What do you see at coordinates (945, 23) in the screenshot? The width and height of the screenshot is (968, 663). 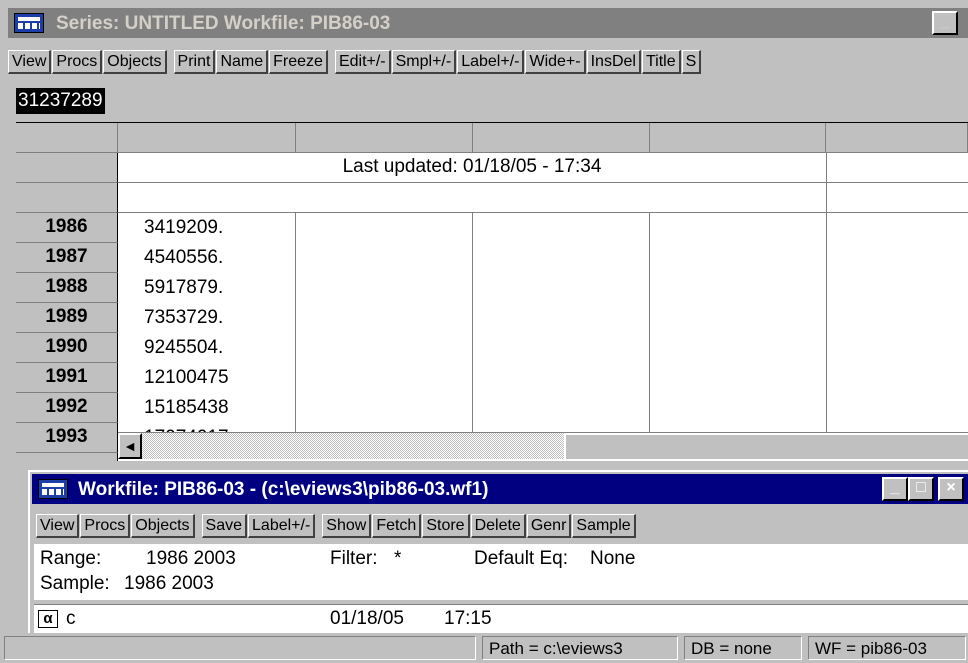 I see `series-minimize-button: _` at bounding box center [945, 23].